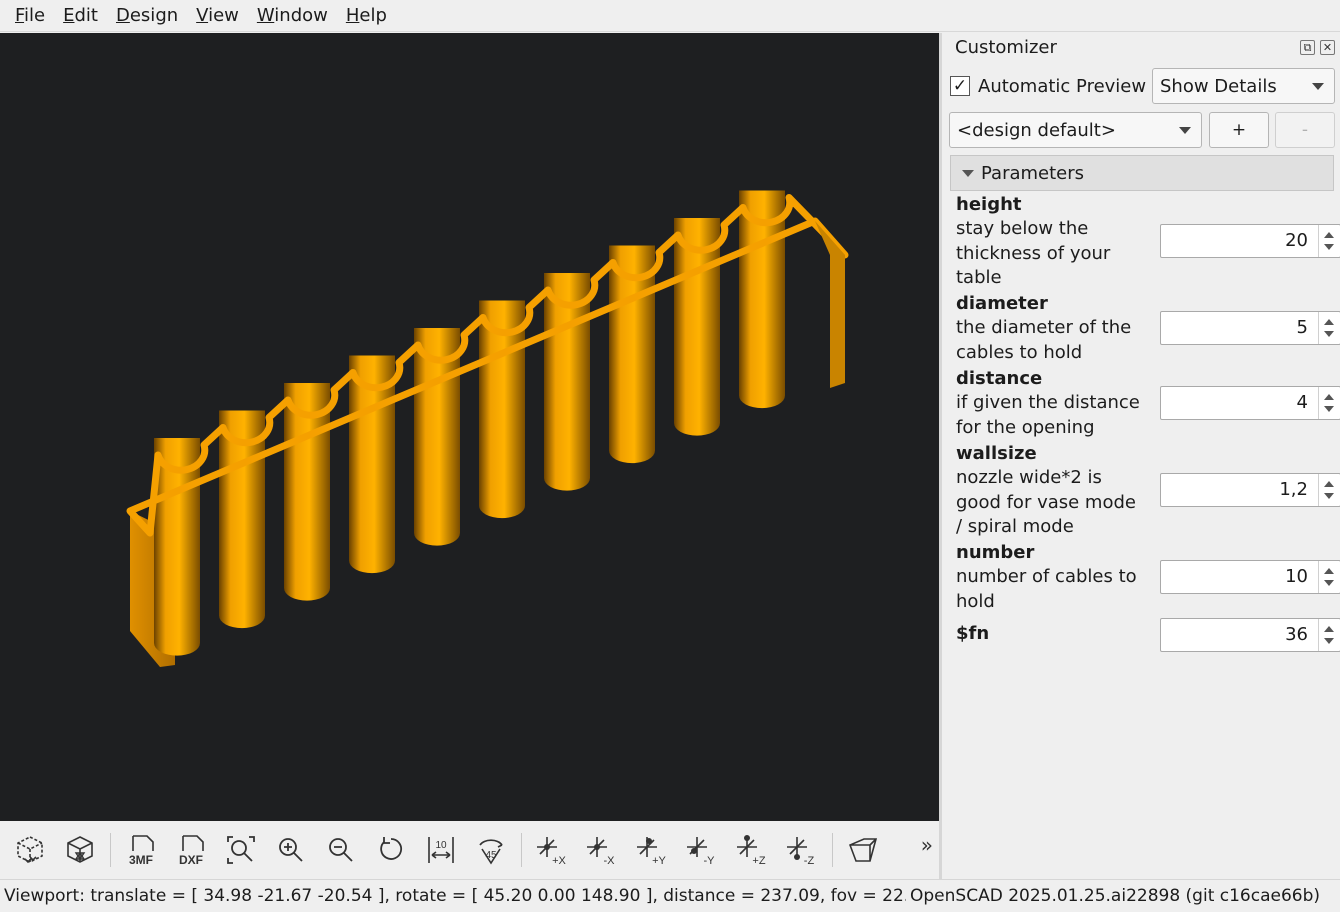 This screenshot has width=1340, height=912. Describe the element at coordinates (610, 861) in the screenshot. I see `svg-text: -X` at that location.